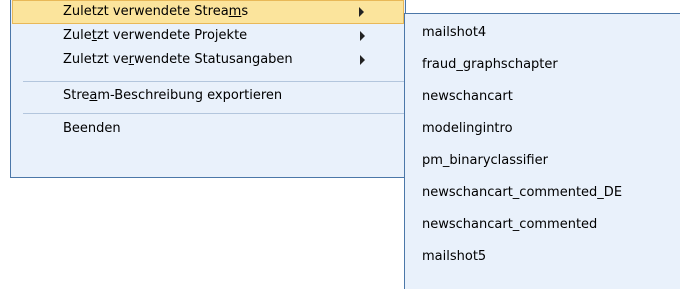 The image size is (680, 289). I want to click on menu-item-label: Zuletzt verwendete Statusangaben, so click(178, 59).